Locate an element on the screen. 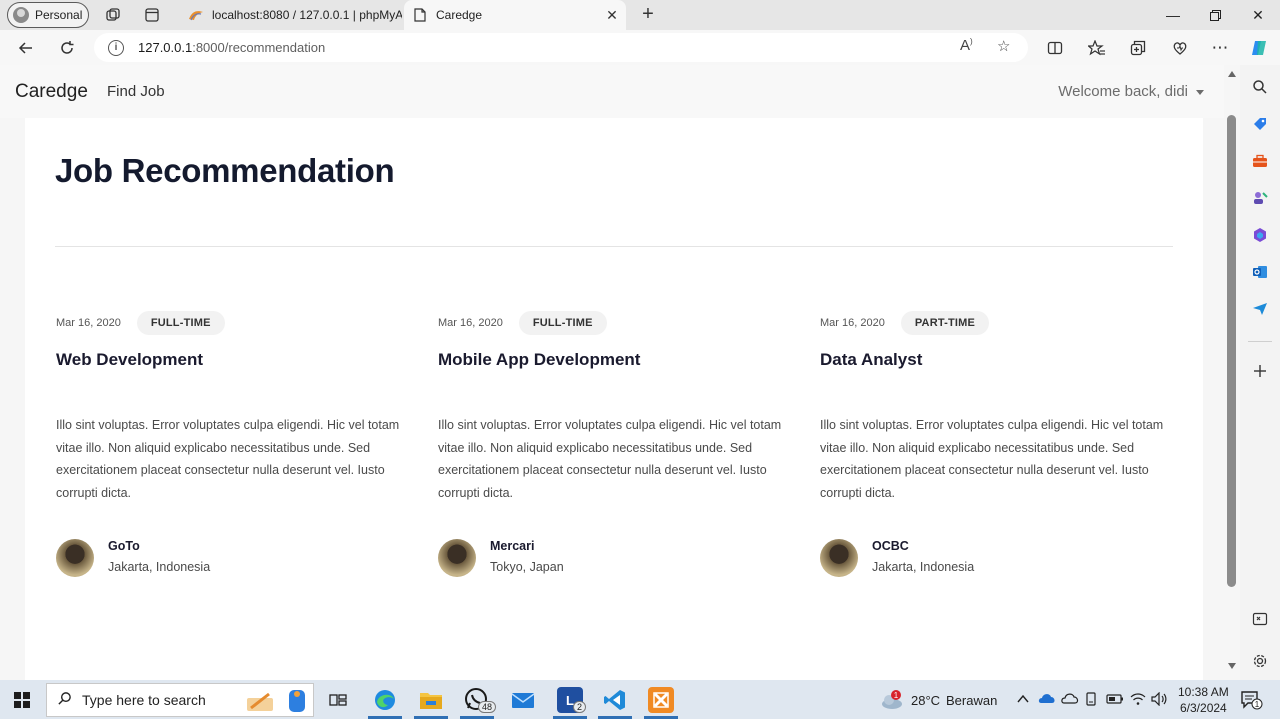  onedrive-cloud-icon is located at coordinates (1047, 699).